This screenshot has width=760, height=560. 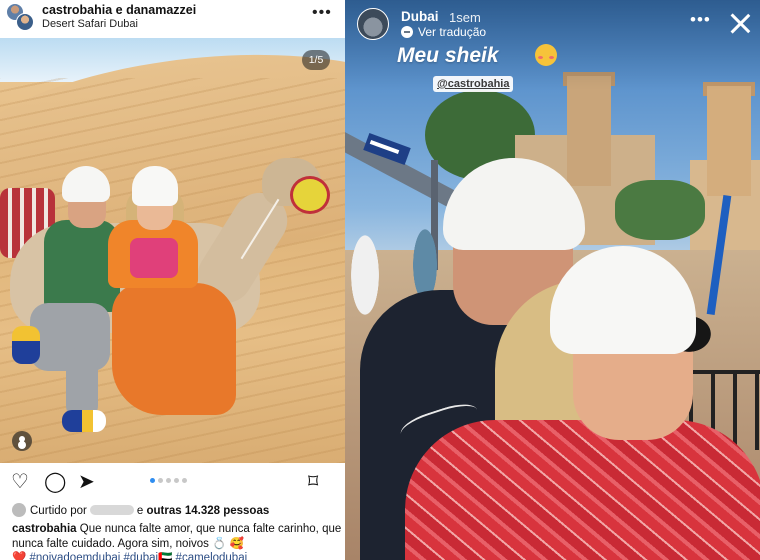 What do you see at coordinates (465, 17) in the screenshot?
I see `story-timestamp: 1sem` at bounding box center [465, 17].